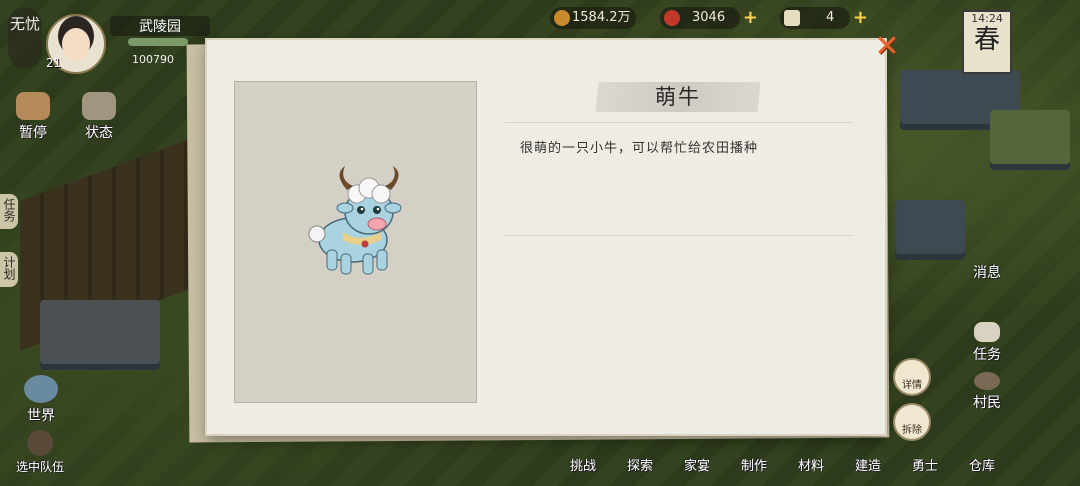  I want to click on nav-label: 材料, so click(810, 466).